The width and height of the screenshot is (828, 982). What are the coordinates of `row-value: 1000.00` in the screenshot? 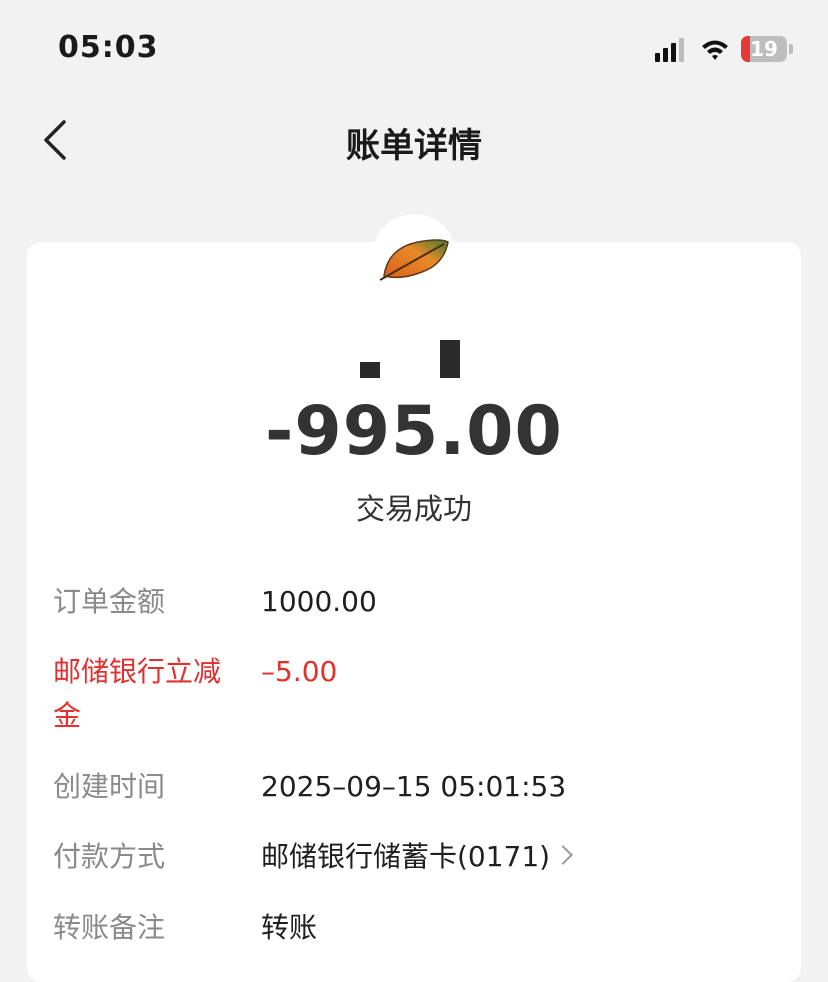 It's located at (319, 601).